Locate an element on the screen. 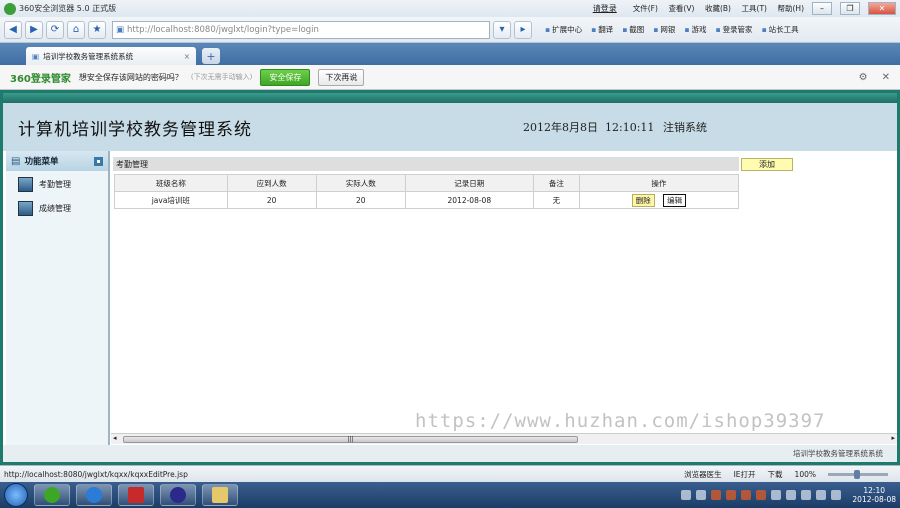  clock-date: 2012-08-08 is located at coordinates (874, 499).